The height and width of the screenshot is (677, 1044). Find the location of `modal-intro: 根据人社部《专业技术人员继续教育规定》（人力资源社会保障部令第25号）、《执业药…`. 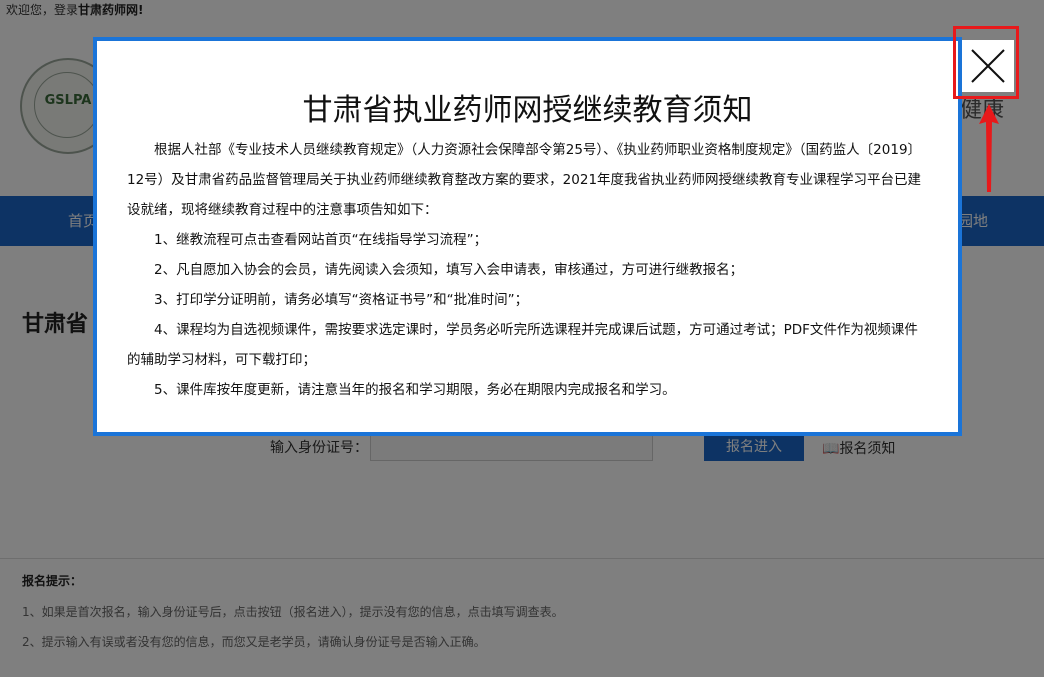

modal-intro: 根据人社部《专业技术人员继续教育规定》（人力资源社会保障部令第25号）、《执业药… is located at coordinates (524, 180).